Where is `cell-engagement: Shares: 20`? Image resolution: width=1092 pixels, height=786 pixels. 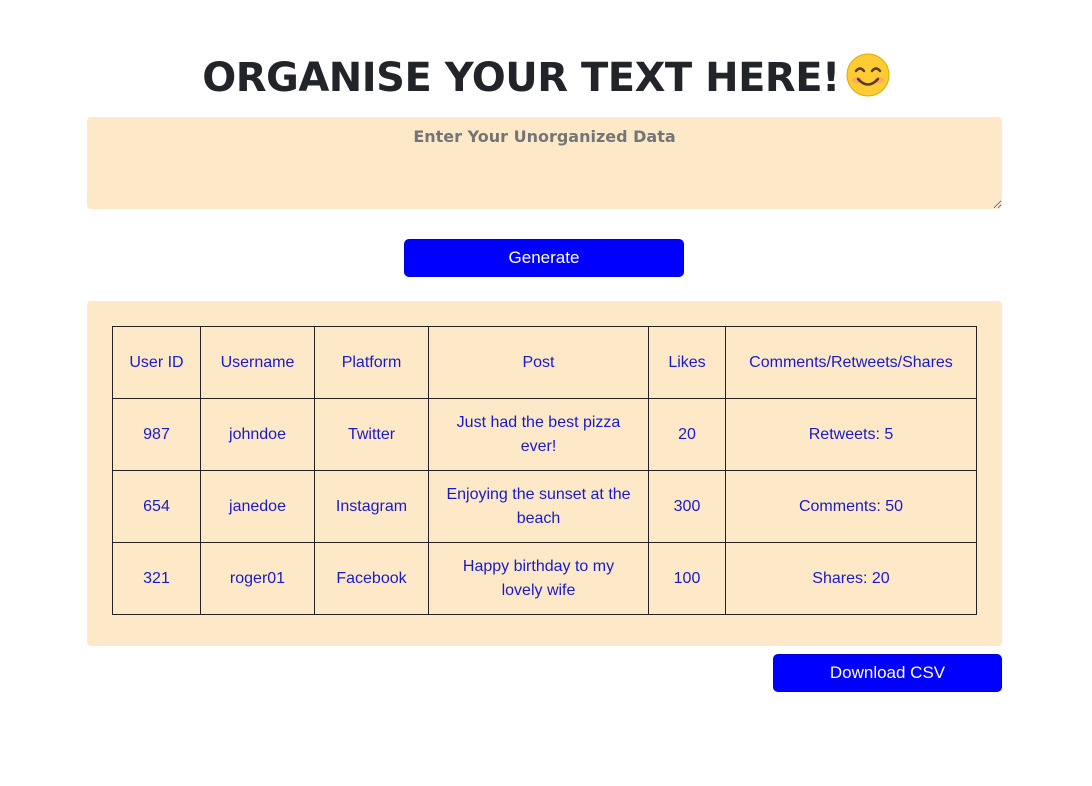
cell-engagement: Shares: 20 is located at coordinates (851, 578).